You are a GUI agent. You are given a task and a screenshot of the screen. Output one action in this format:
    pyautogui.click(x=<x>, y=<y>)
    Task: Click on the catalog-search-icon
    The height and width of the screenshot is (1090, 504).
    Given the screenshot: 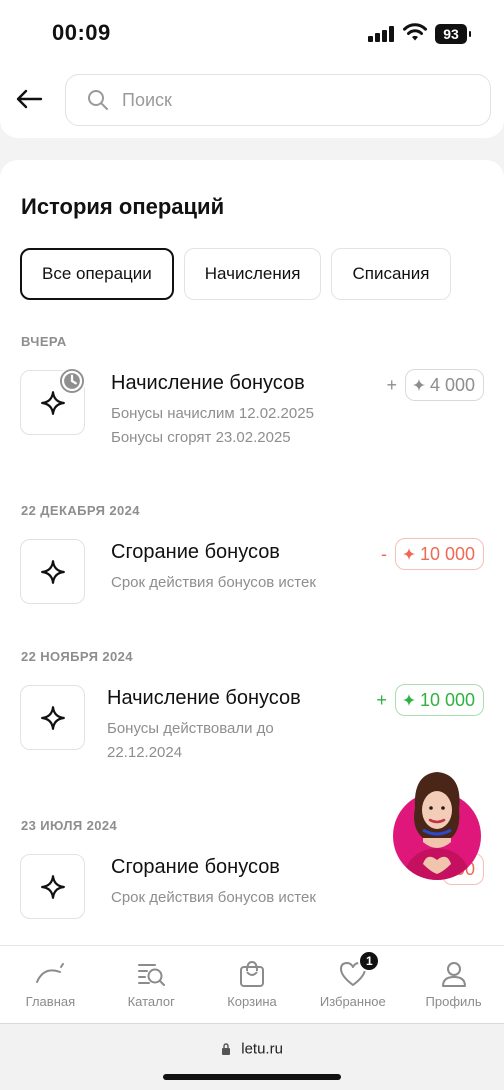 What is the action you would take?
    pyautogui.click(x=152, y=975)
    